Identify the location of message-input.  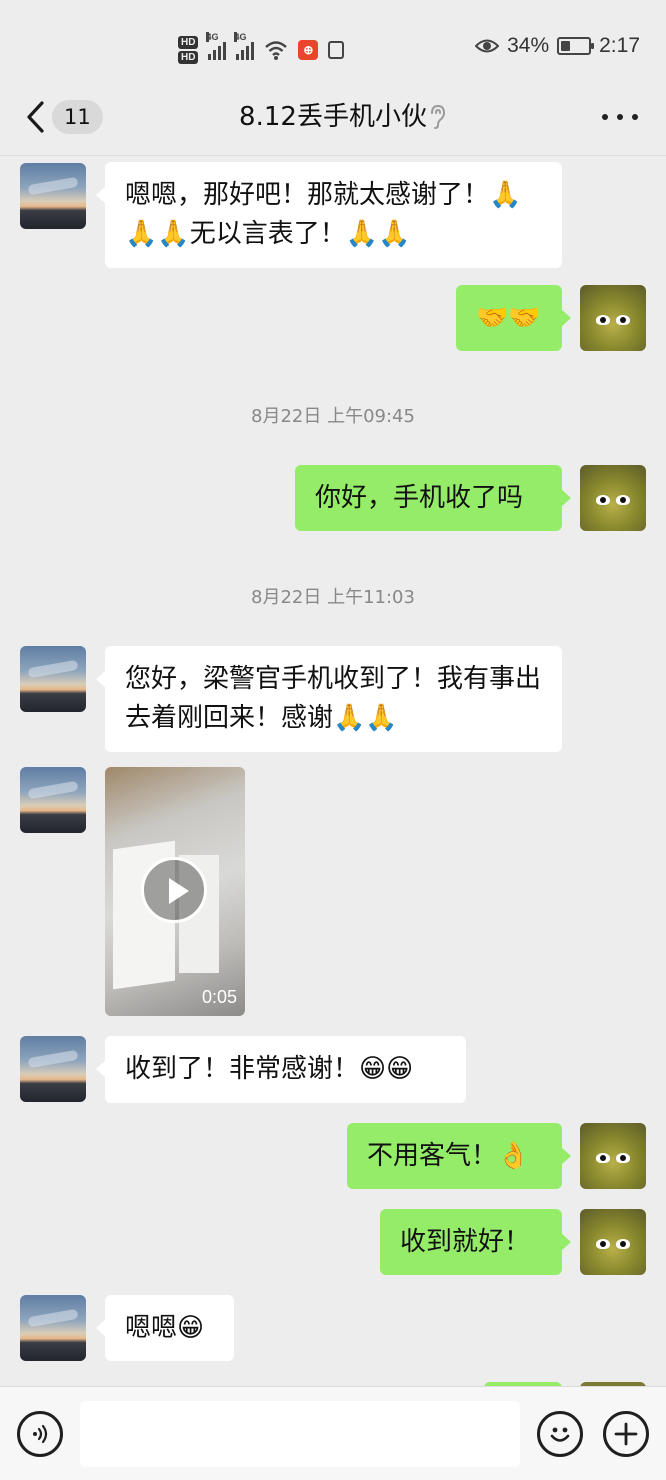
(300, 1434).